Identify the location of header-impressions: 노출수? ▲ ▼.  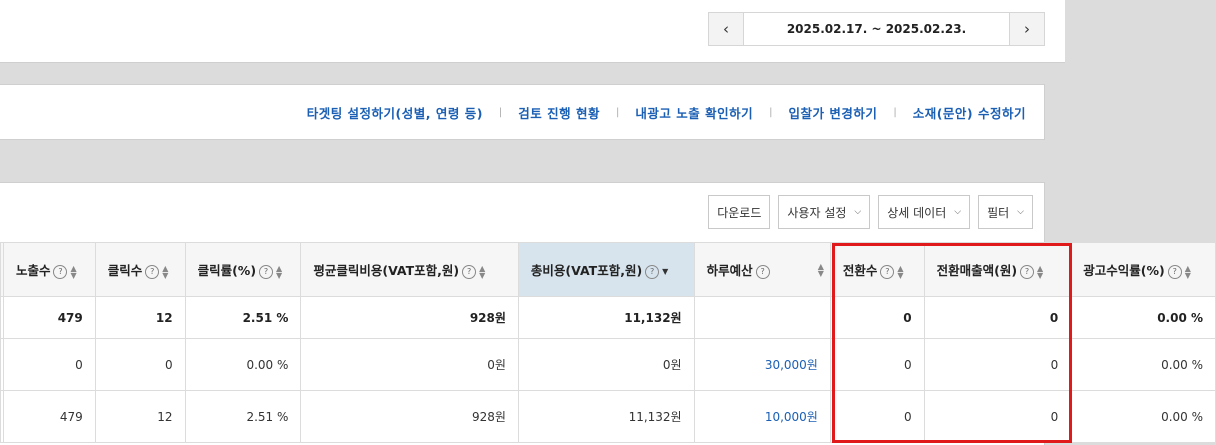
(49, 269).